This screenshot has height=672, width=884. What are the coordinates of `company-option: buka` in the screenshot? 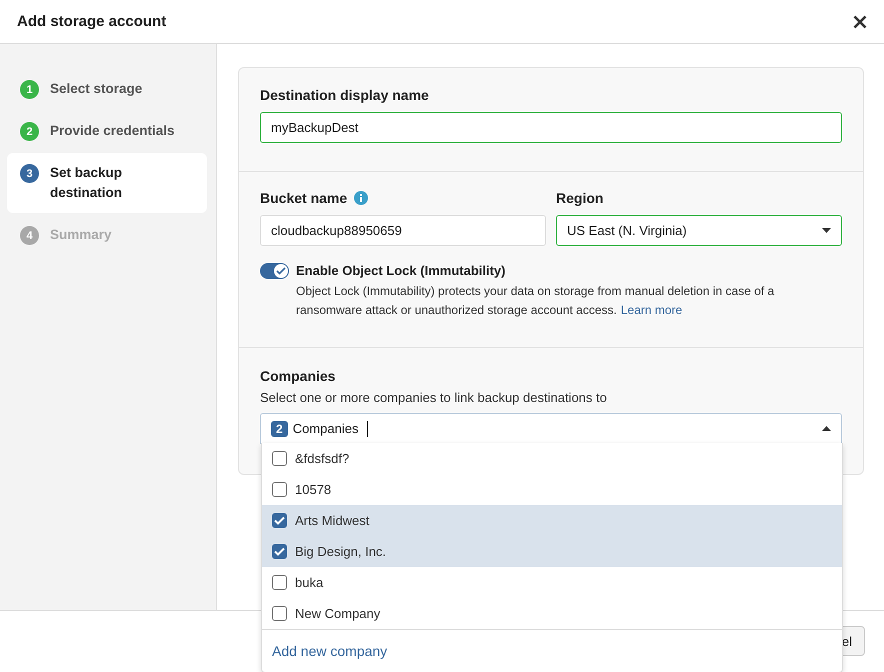 It's located at (552, 582).